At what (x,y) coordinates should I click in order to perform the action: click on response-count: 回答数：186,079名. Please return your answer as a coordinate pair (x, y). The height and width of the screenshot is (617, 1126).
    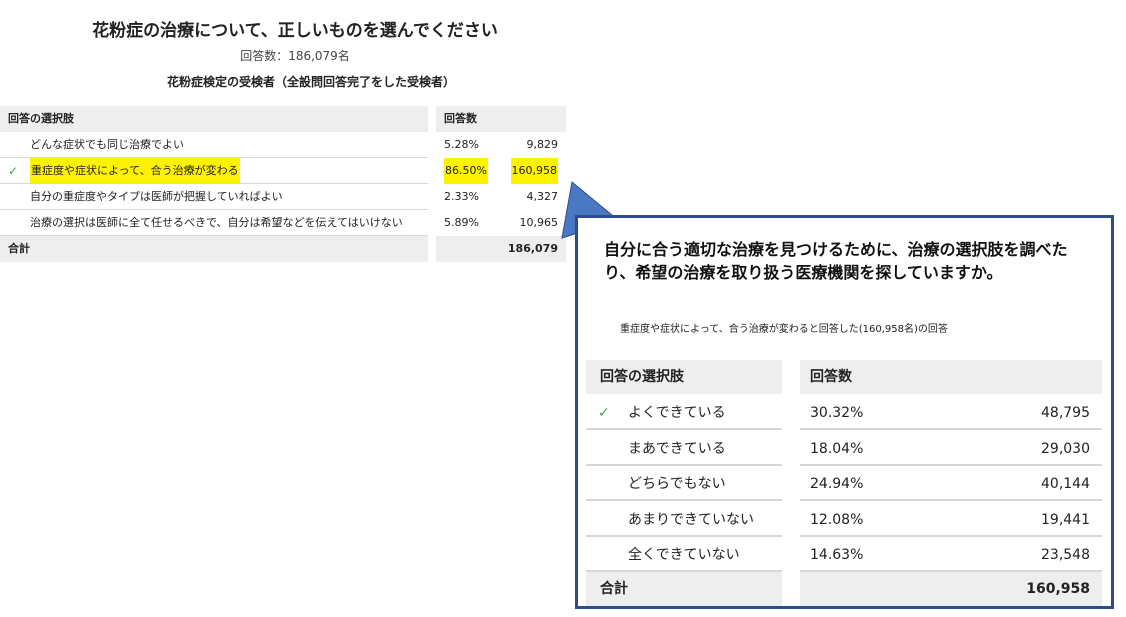
    Looking at the image, I should click on (295, 56).